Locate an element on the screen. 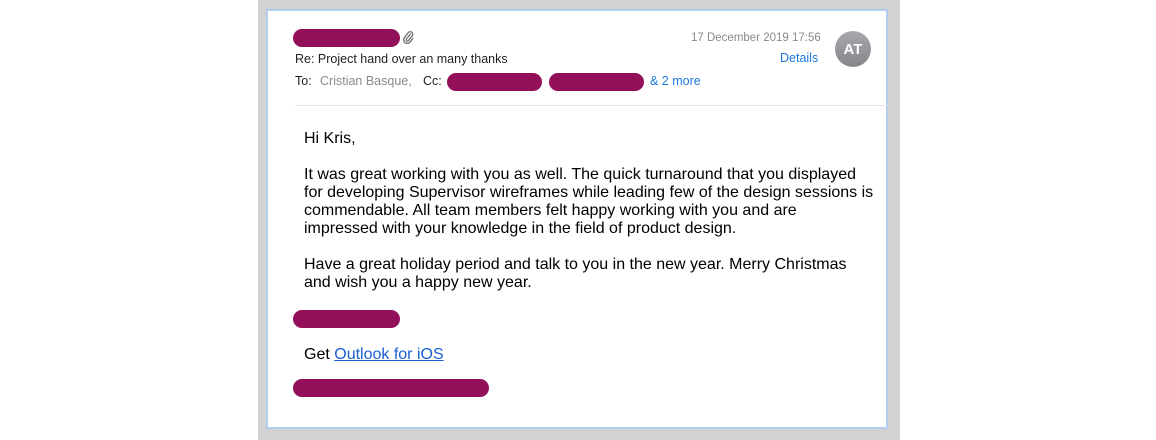  redacted-signature is located at coordinates (346, 319).